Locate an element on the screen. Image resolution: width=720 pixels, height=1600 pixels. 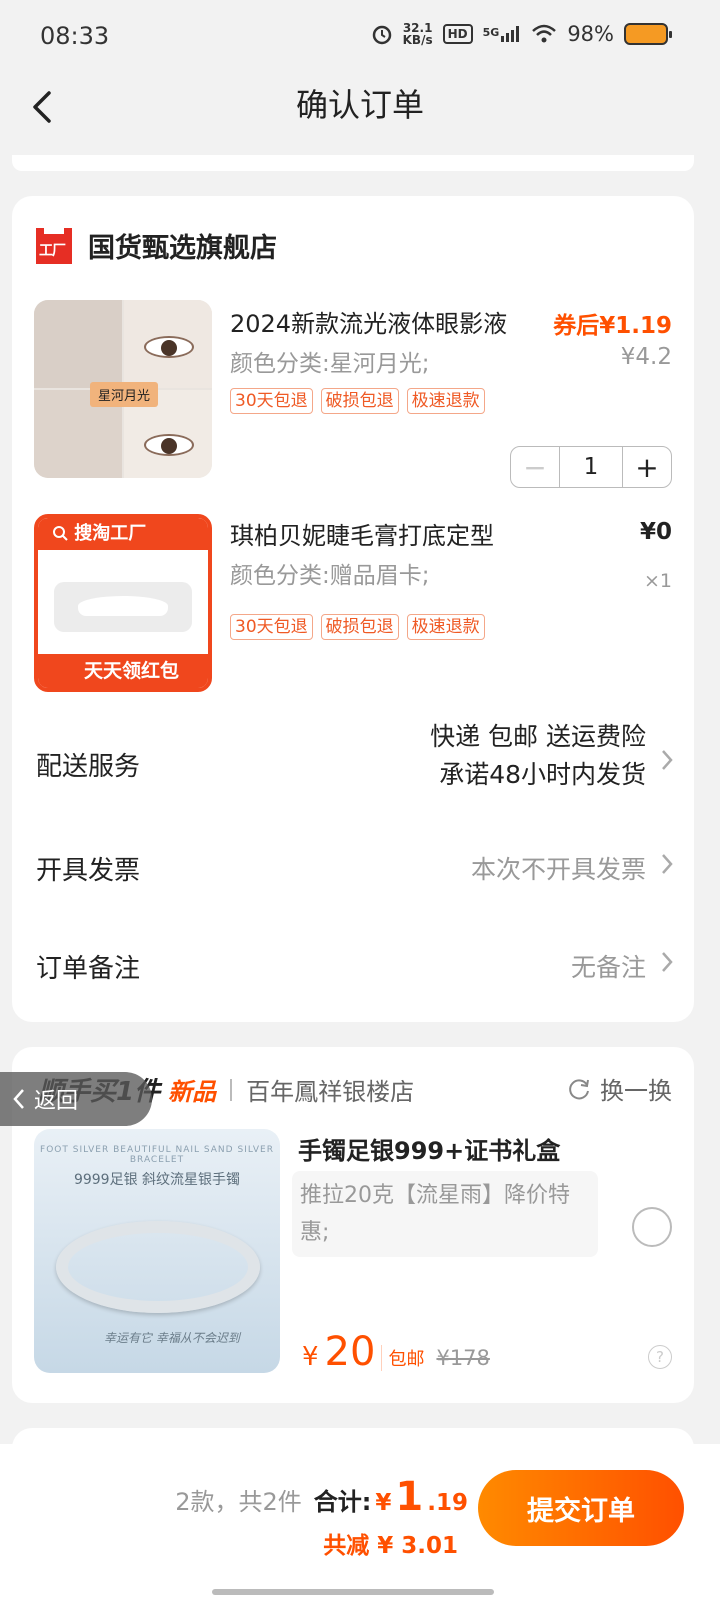
item-variant: 颜色分类:赠品眉卡; is located at coordinates (330, 576).